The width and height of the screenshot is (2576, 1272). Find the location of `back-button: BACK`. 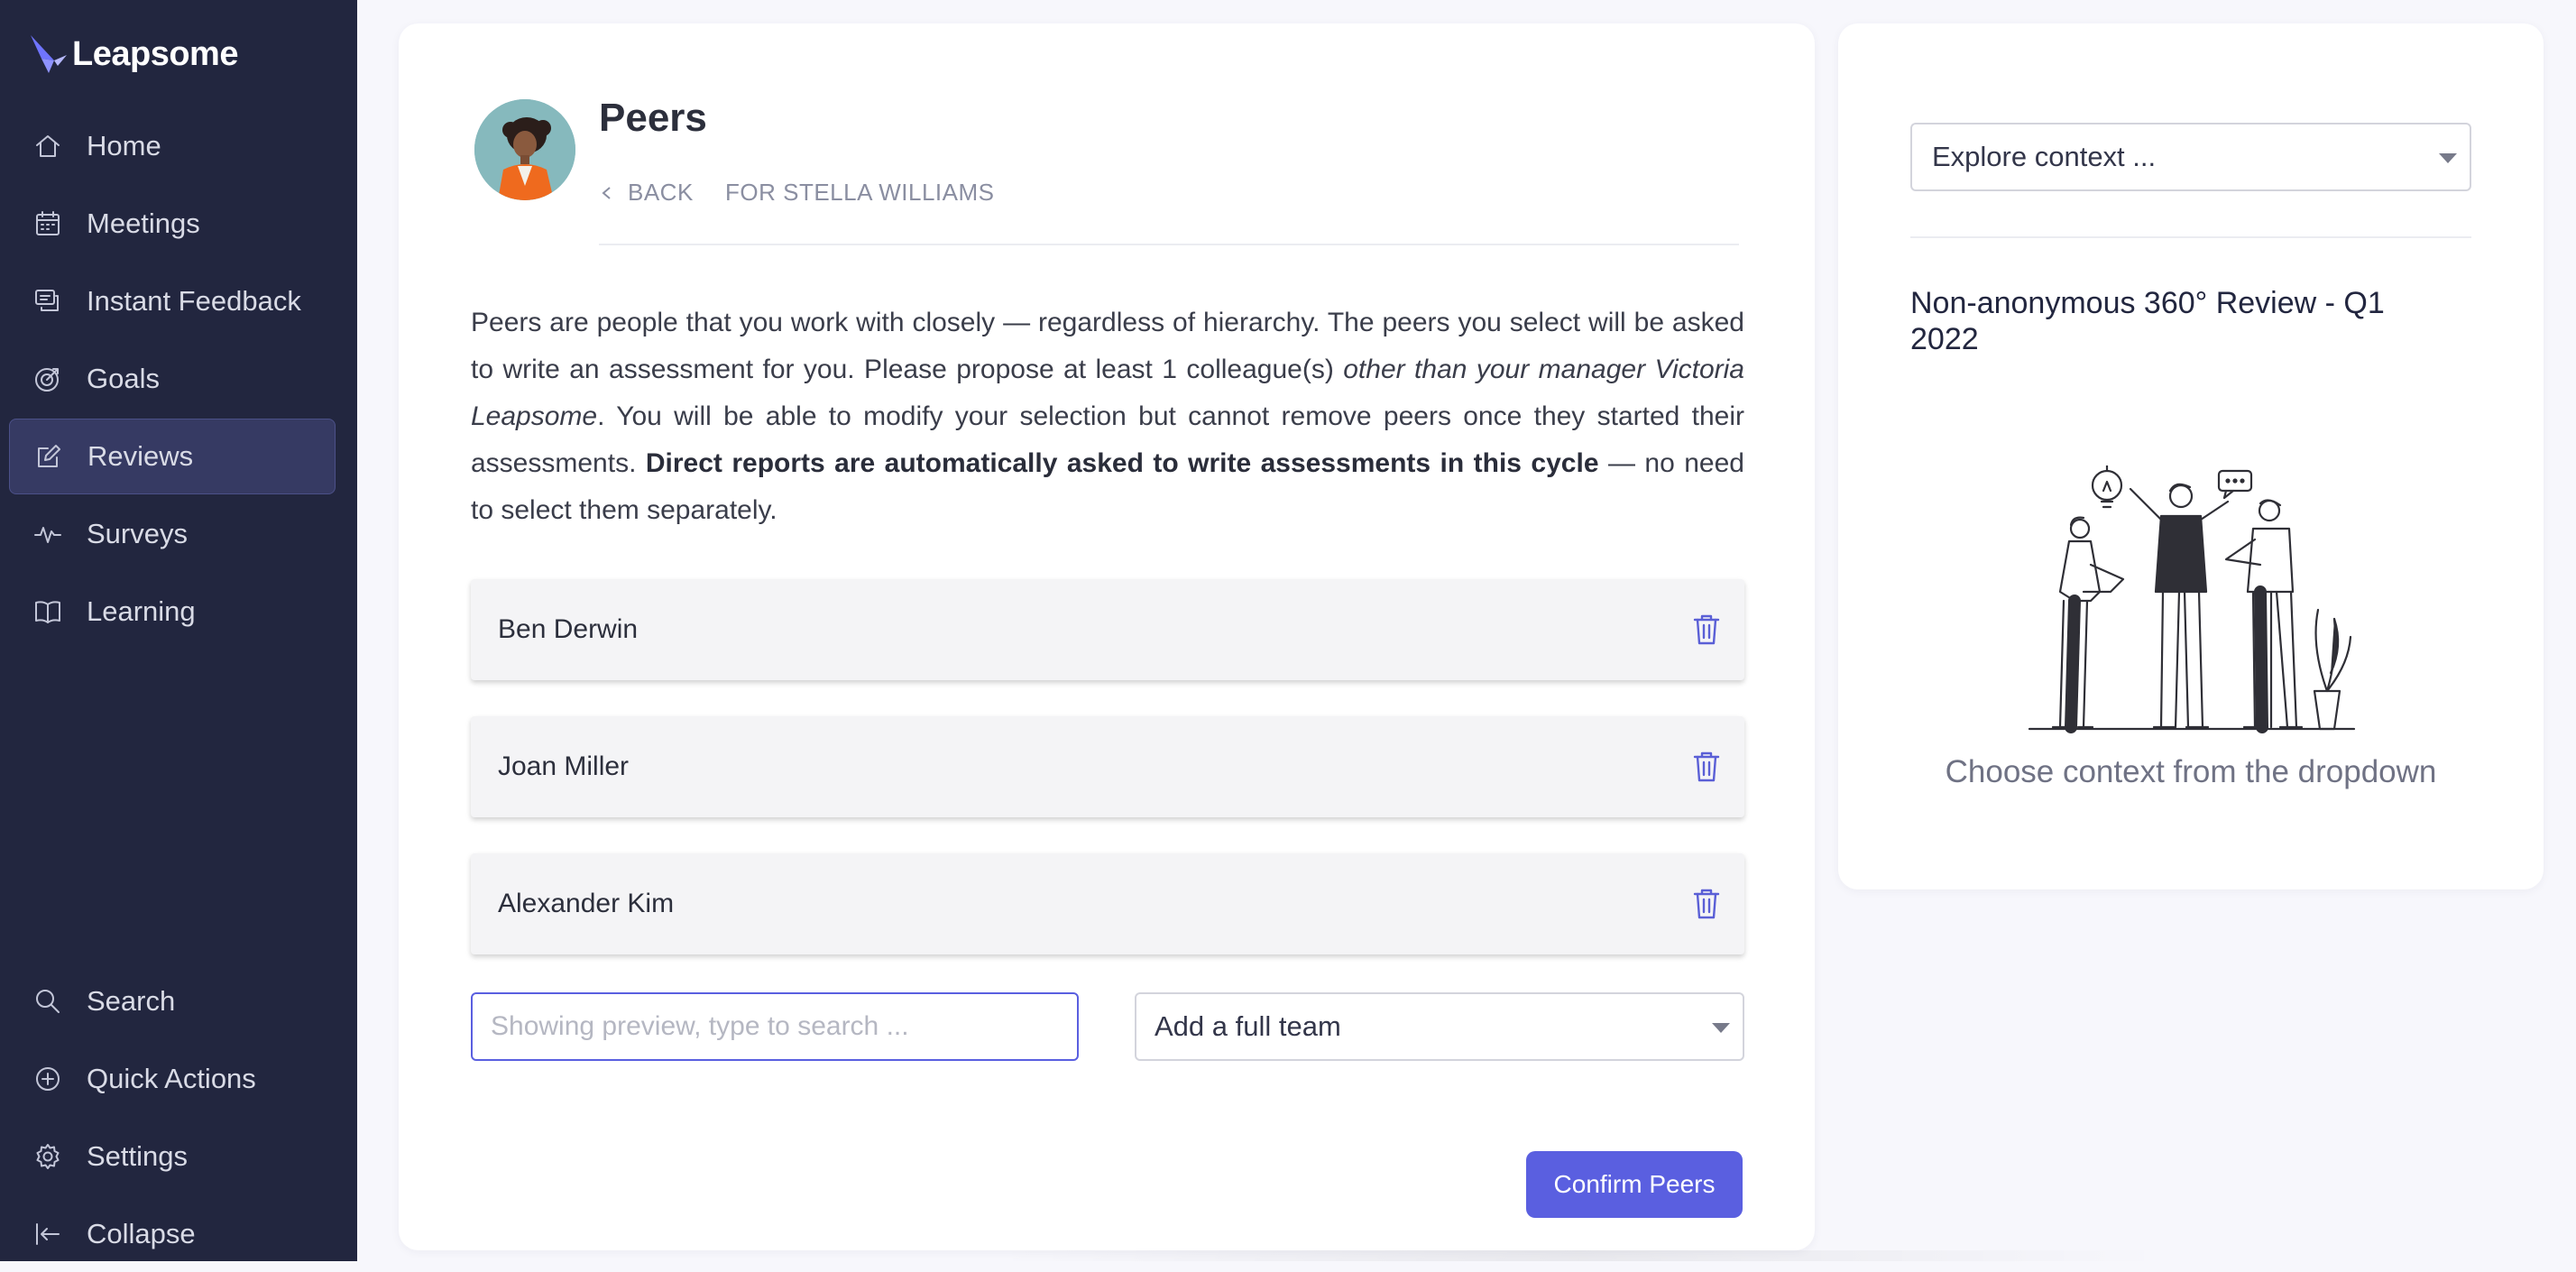

back-button: BACK is located at coordinates (646, 193).